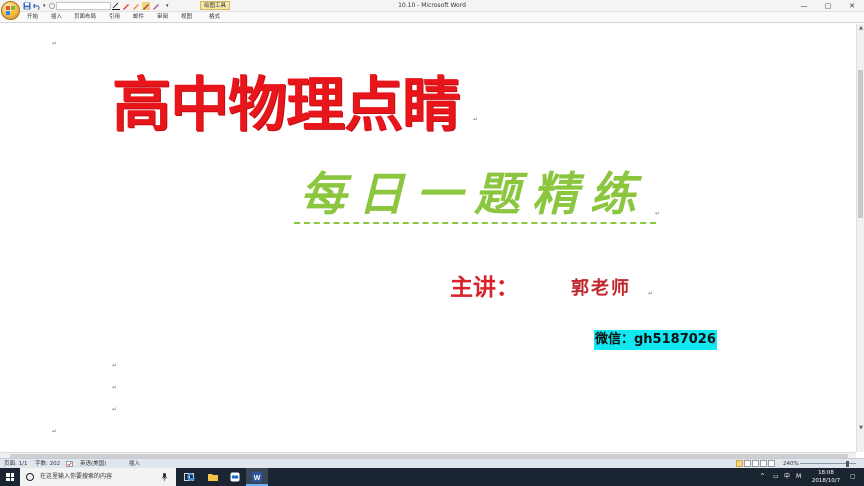 This screenshot has height=486, width=864. What do you see at coordinates (114, 17) in the screenshot?
I see `tab-references: 引用` at bounding box center [114, 17].